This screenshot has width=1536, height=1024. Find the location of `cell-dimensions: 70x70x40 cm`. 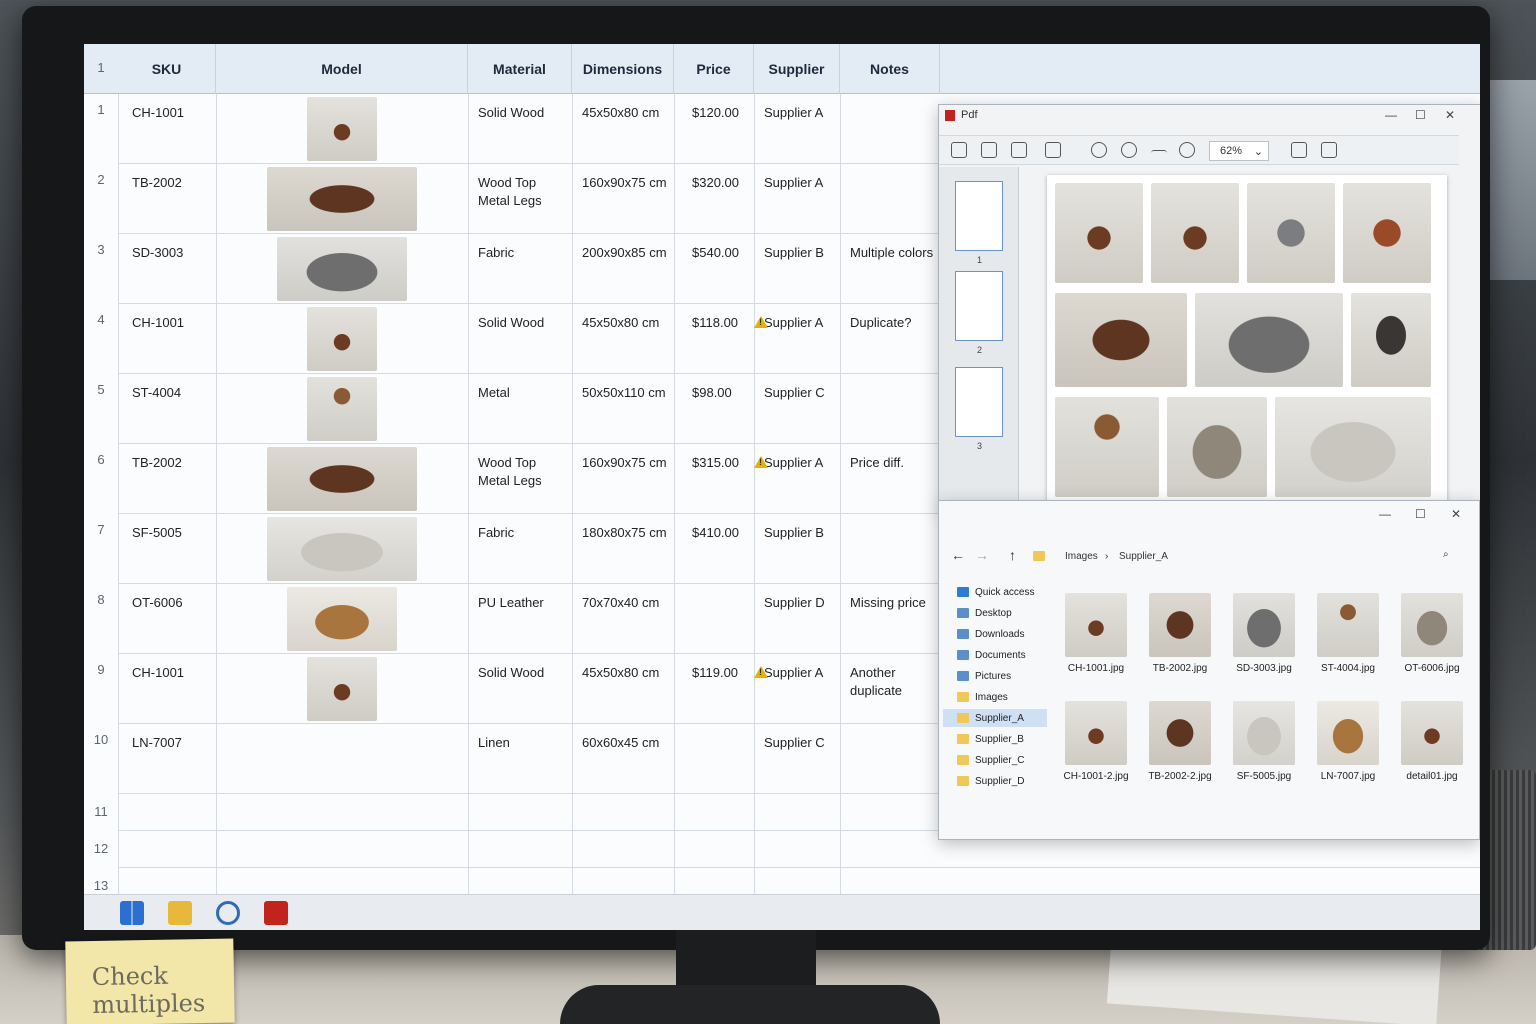

cell-dimensions: 70x70x40 cm is located at coordinates (627, 603).